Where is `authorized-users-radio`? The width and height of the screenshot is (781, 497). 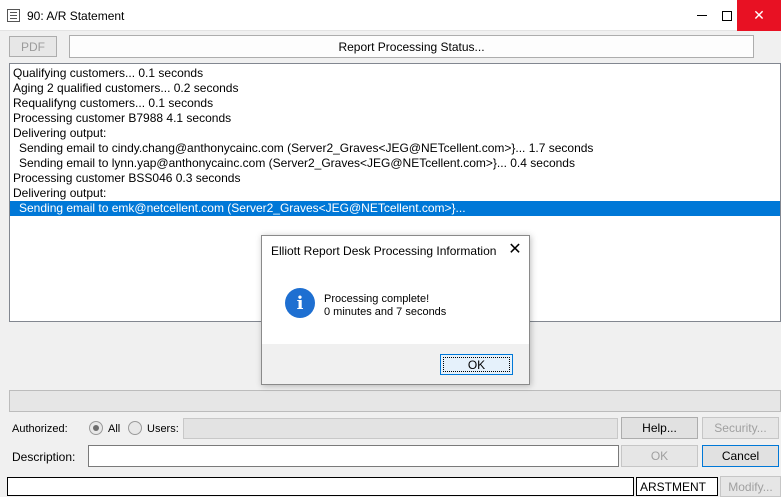
authorized-users-radio is located at coordinates (135, 428).